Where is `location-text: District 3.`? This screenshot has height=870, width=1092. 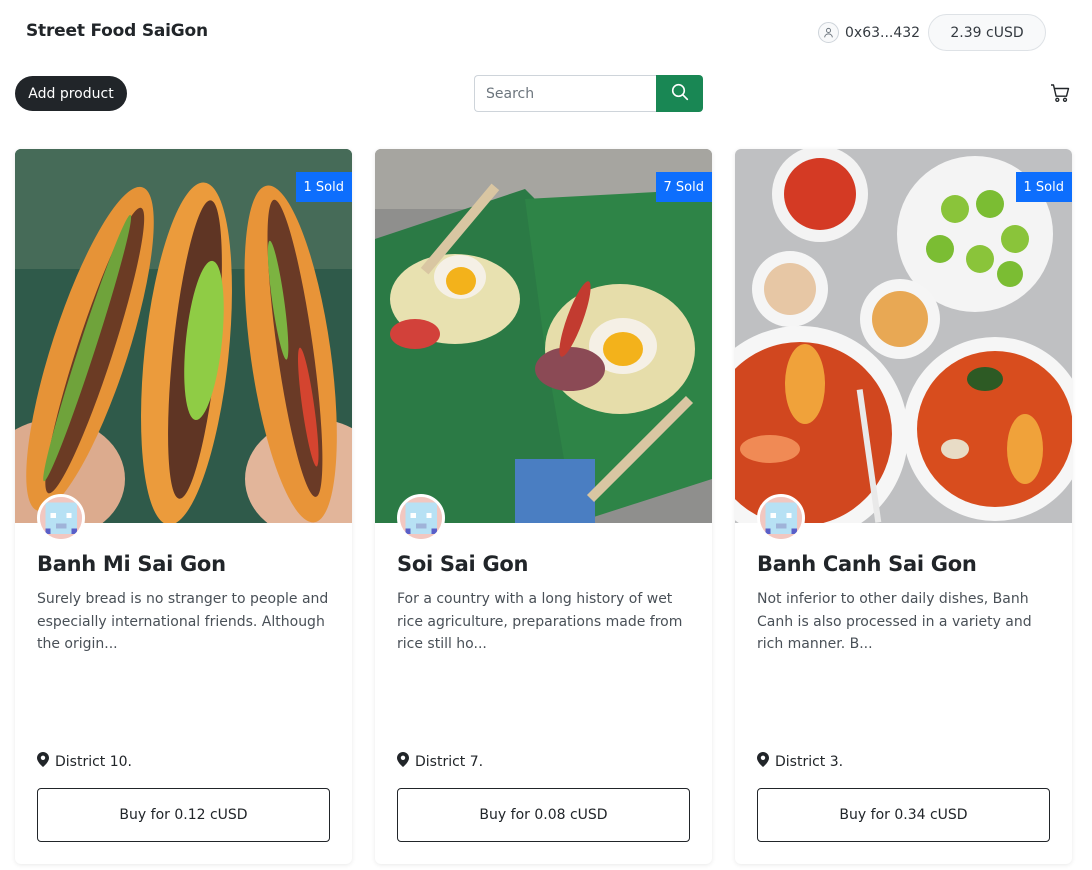
location-text: District 3. is located at coordinates (809, 761).